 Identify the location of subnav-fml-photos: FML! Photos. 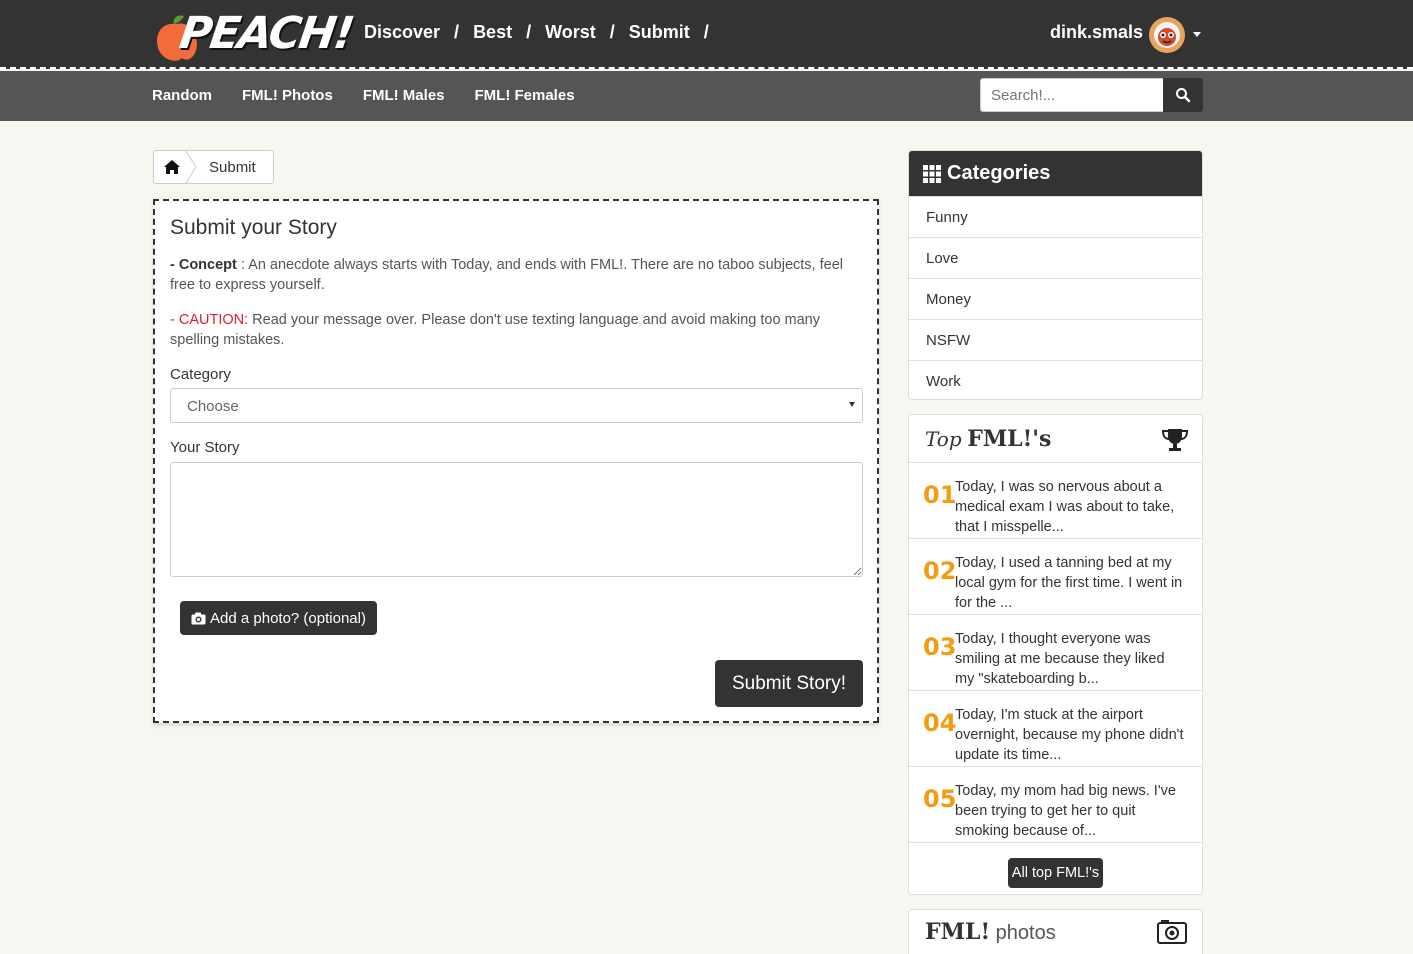
(287, 95).